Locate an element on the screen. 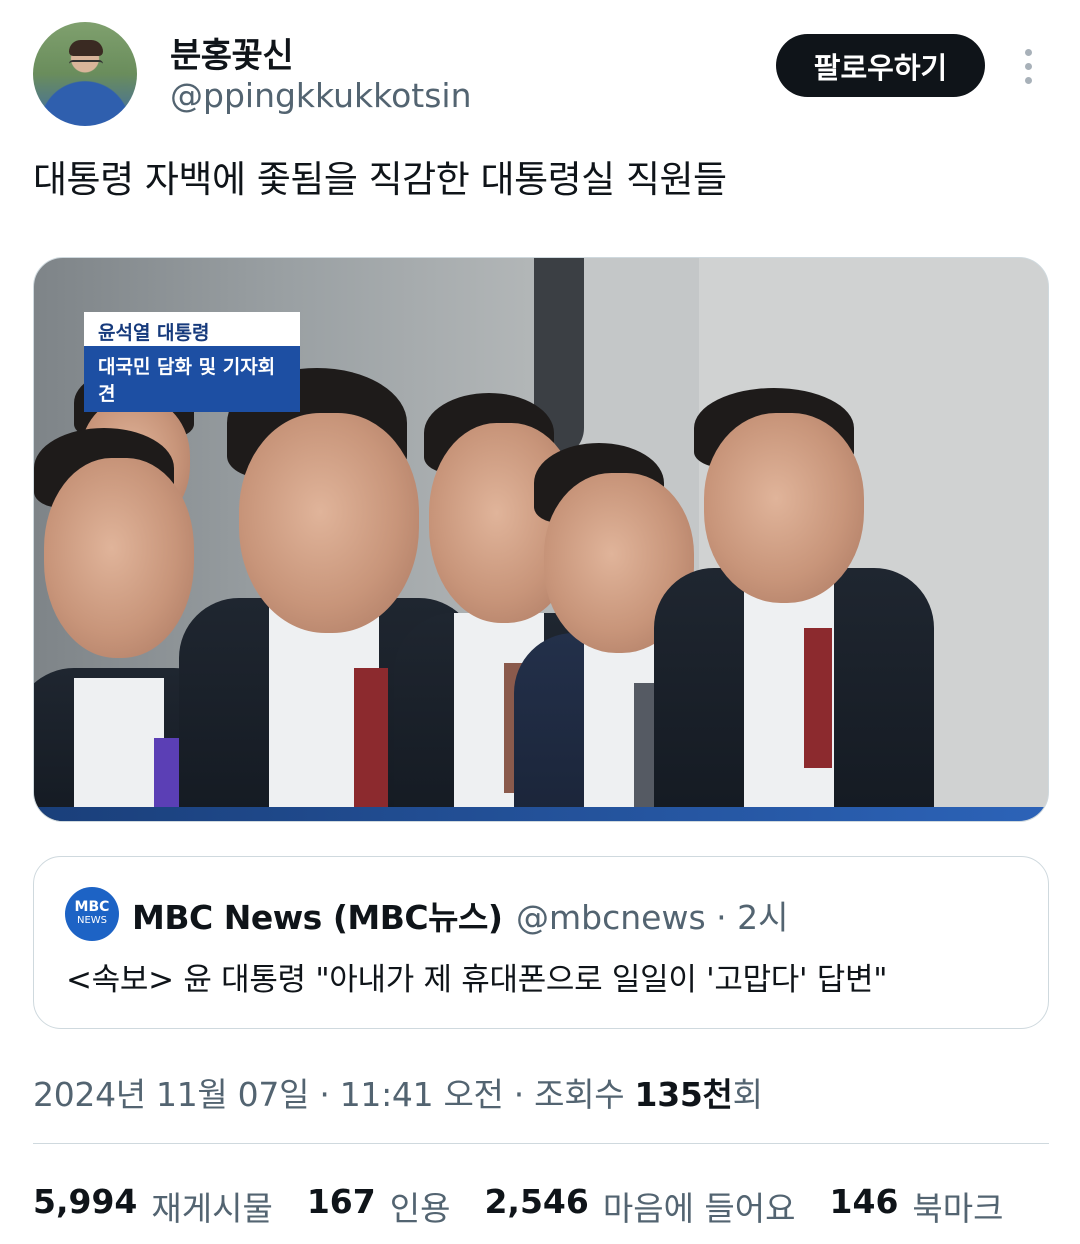 The width and height of the screenshot is (1080, 1244). tweet-datetime: 2024년 11월 07일 · 11:41 오전 · 조회수 is located at coordinates (334, 1094).